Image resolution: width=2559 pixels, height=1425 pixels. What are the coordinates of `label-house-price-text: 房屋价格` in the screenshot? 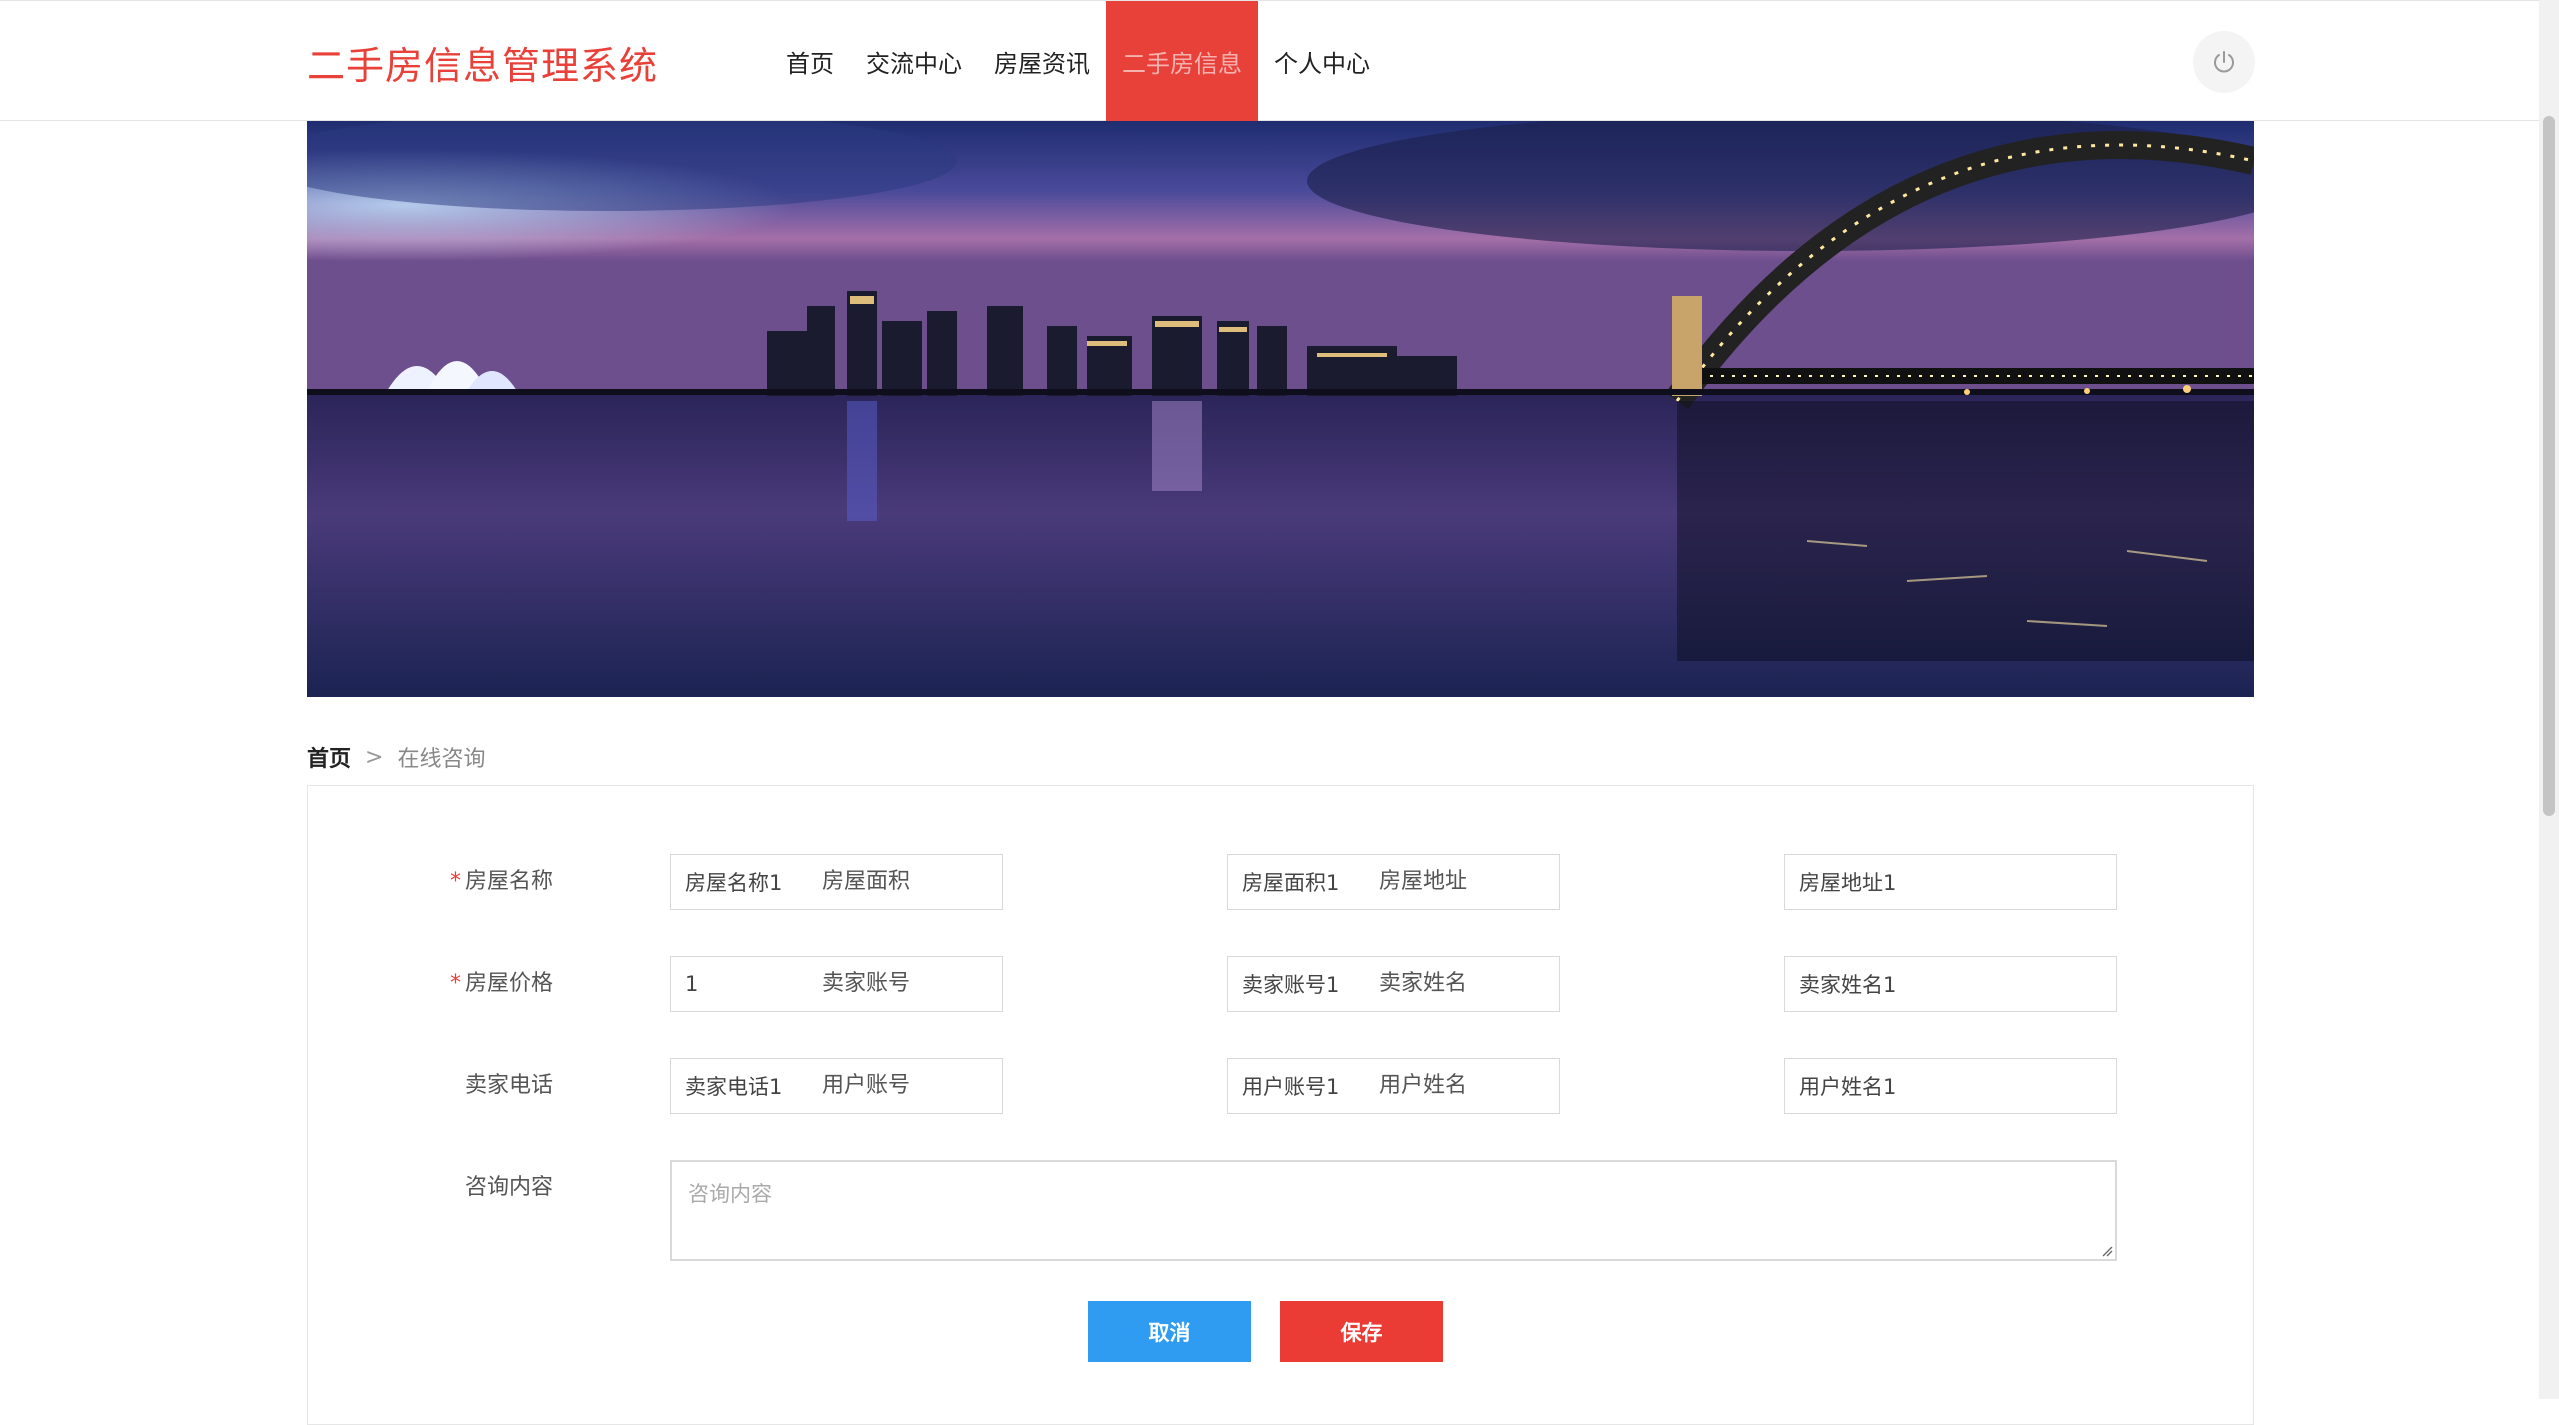 It's located at (508, 983).